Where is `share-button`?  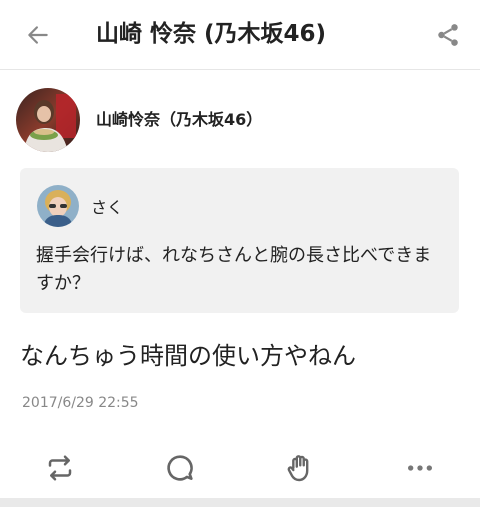
share-button is located at coordinates (448, 35).